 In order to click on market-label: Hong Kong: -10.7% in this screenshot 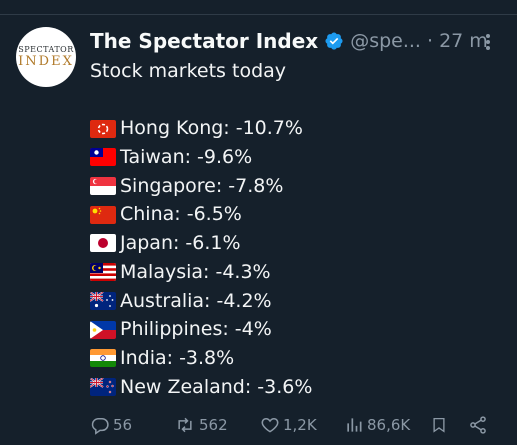, I will do `click(211, 128)`.